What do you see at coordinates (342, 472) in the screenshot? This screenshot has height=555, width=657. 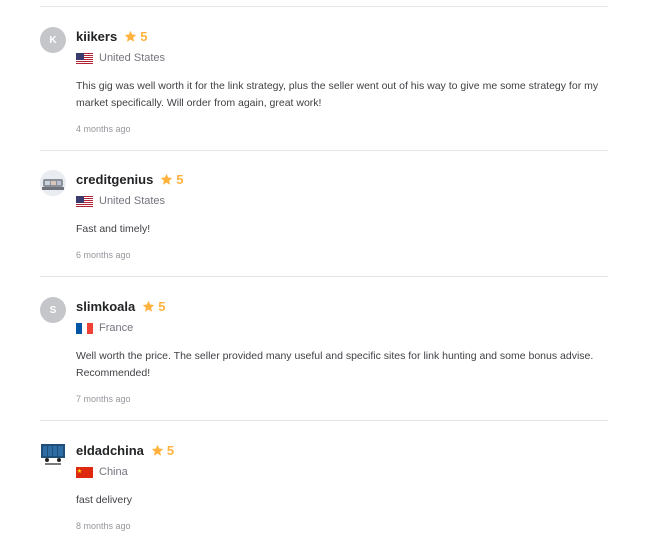 I see `country-row: China` at bounding box center [342, 472].